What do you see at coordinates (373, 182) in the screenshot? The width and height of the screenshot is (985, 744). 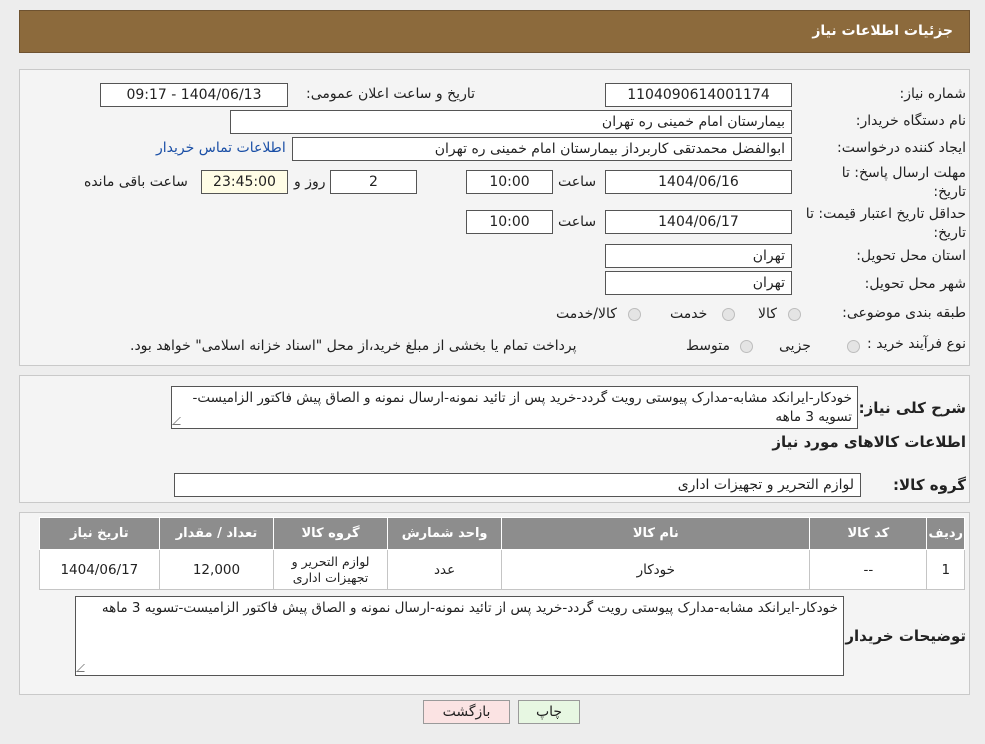 I see `days-field: 2` at bounding box center [373, 182].